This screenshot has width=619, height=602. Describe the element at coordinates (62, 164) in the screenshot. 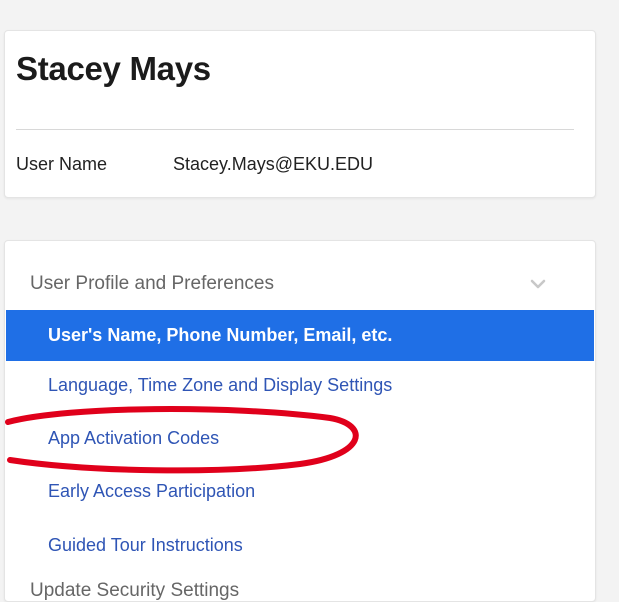

I see `username-label: User Name` at that location.